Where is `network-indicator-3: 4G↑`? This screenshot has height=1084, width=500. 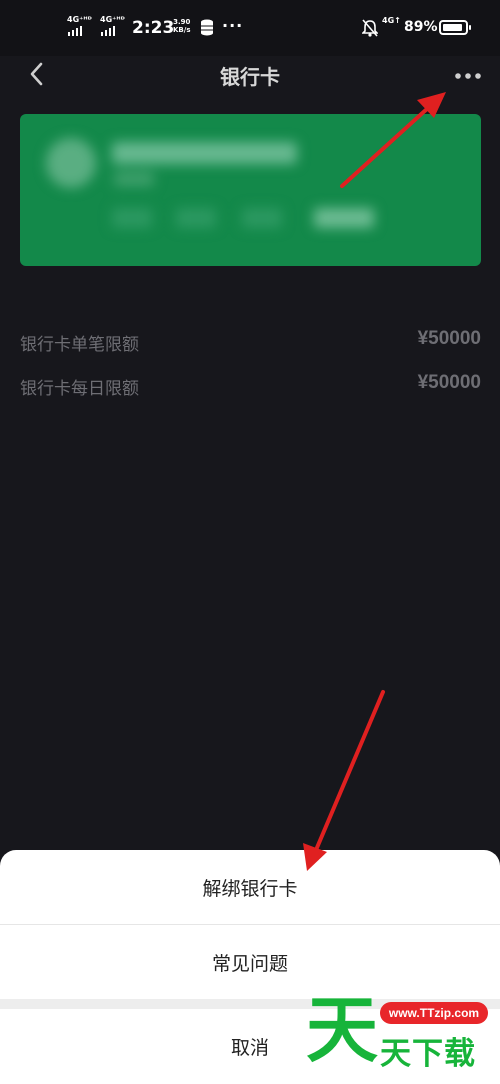 network-indicator-3: 4G↑ is located at coordinates (391, 20).